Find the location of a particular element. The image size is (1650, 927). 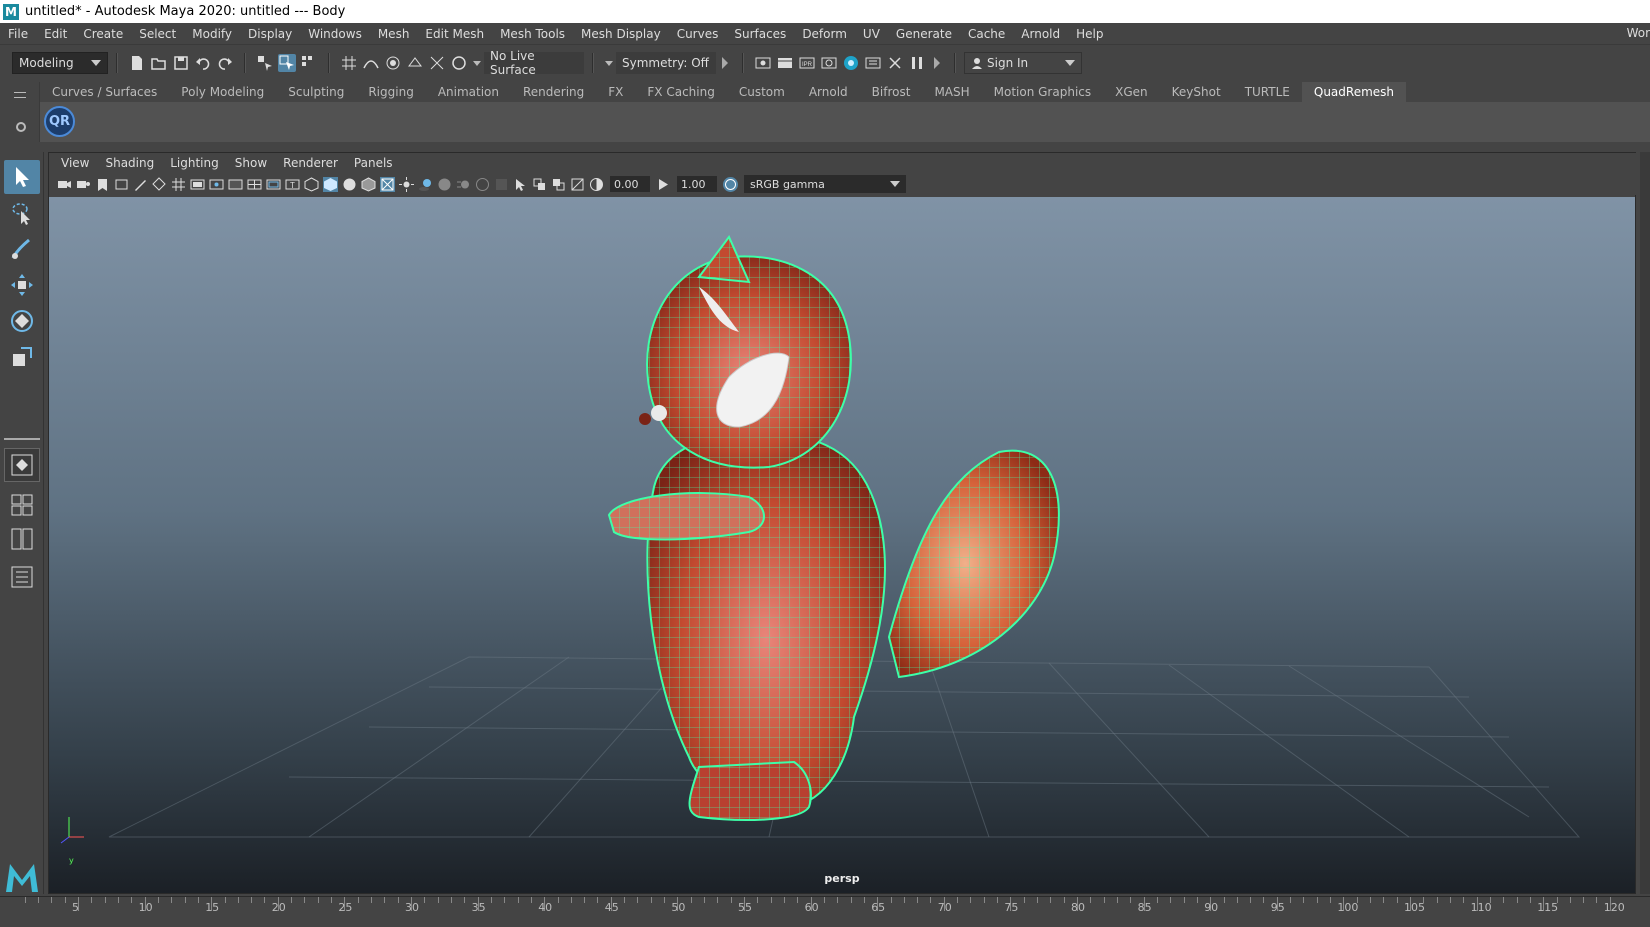

gear-icon is located at coordinates (21, 127).